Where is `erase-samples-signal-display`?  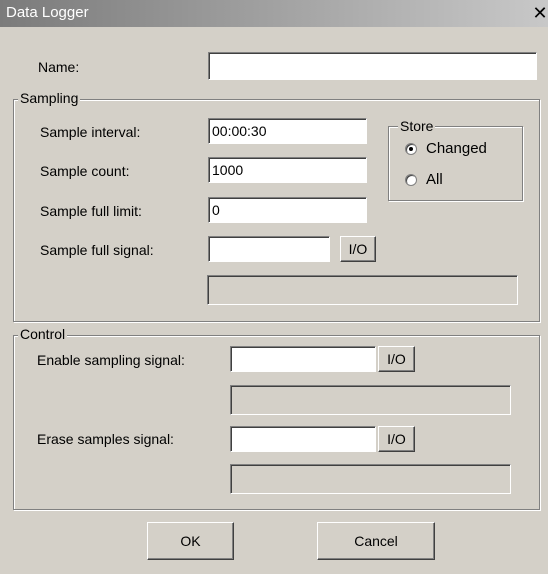
erase-samples-signal-display is located at coordinates (370, 479).